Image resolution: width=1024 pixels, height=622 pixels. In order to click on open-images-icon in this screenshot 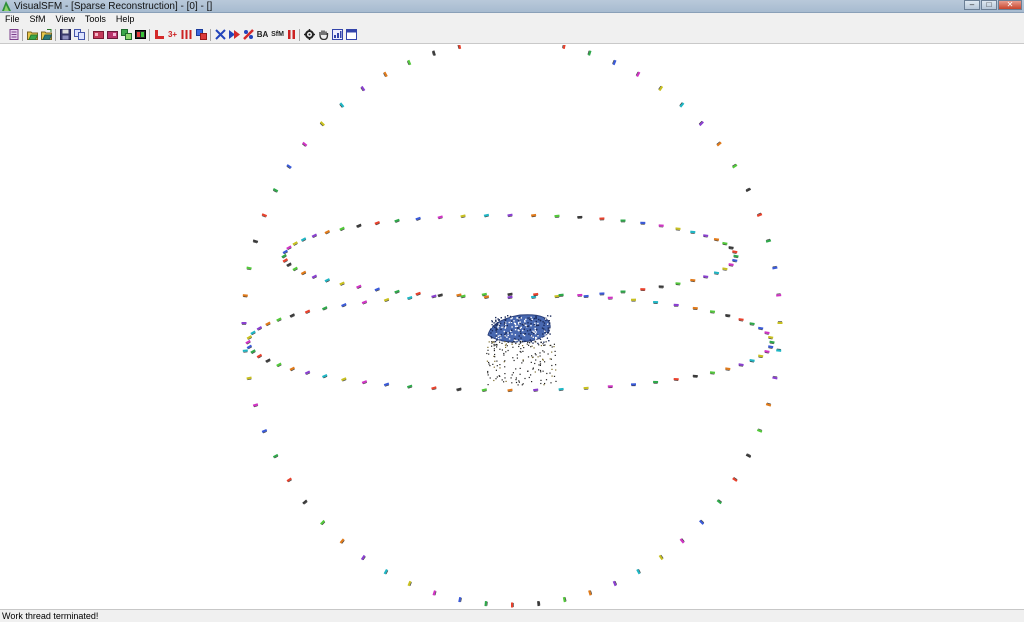, I will do `click(32, 34)`.